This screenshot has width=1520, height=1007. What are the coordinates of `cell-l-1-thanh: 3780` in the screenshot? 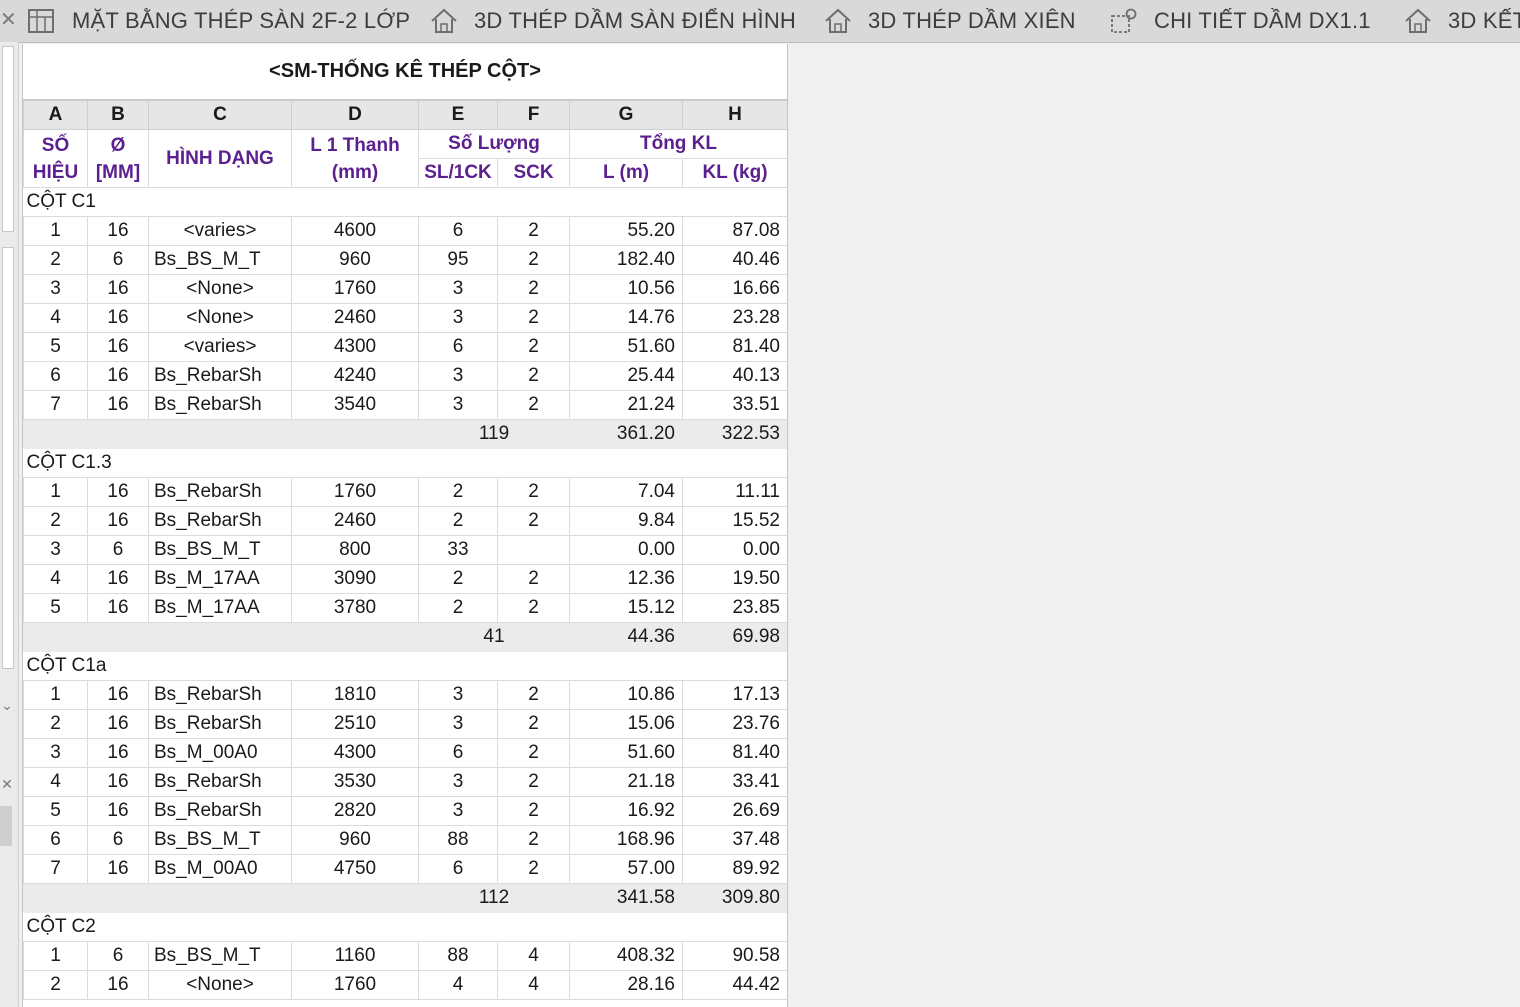 It's located at (355, 608).